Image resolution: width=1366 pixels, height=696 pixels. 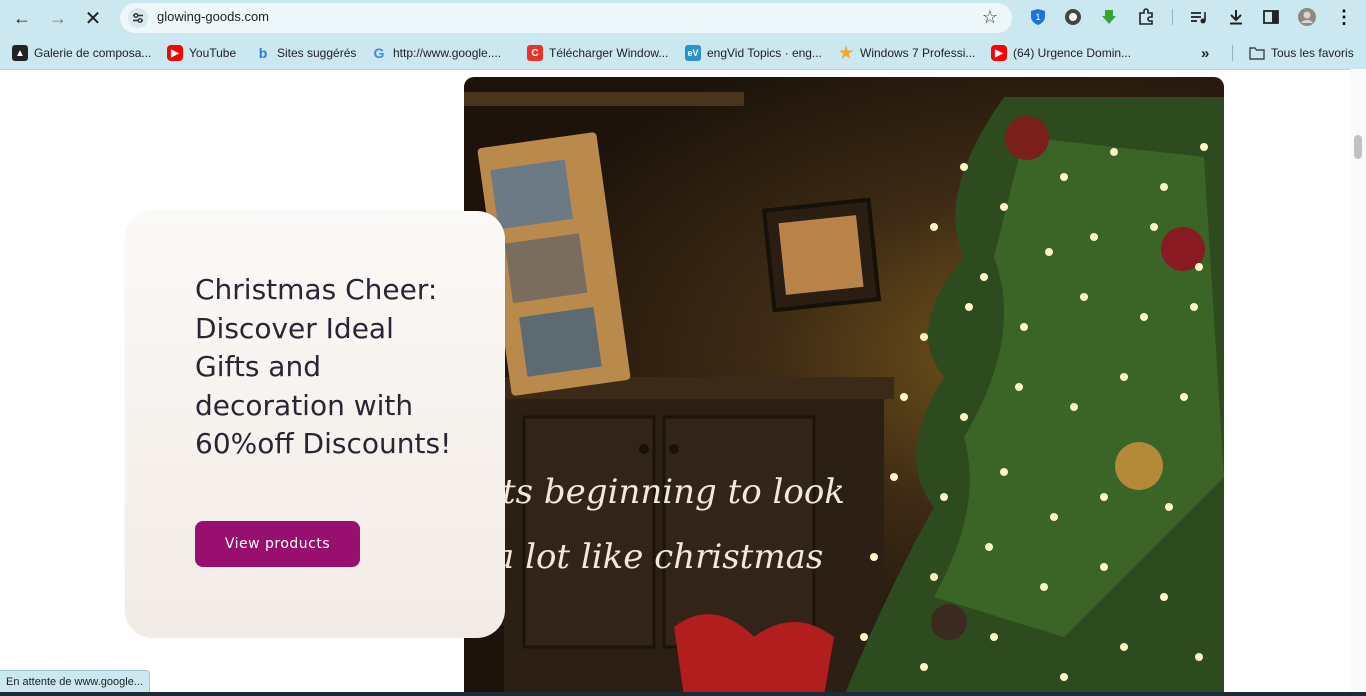 What do you see at coordinates (1172, 17) in the screenshot?
I see `toolbar-divider` at bounding box center [1172, 17].